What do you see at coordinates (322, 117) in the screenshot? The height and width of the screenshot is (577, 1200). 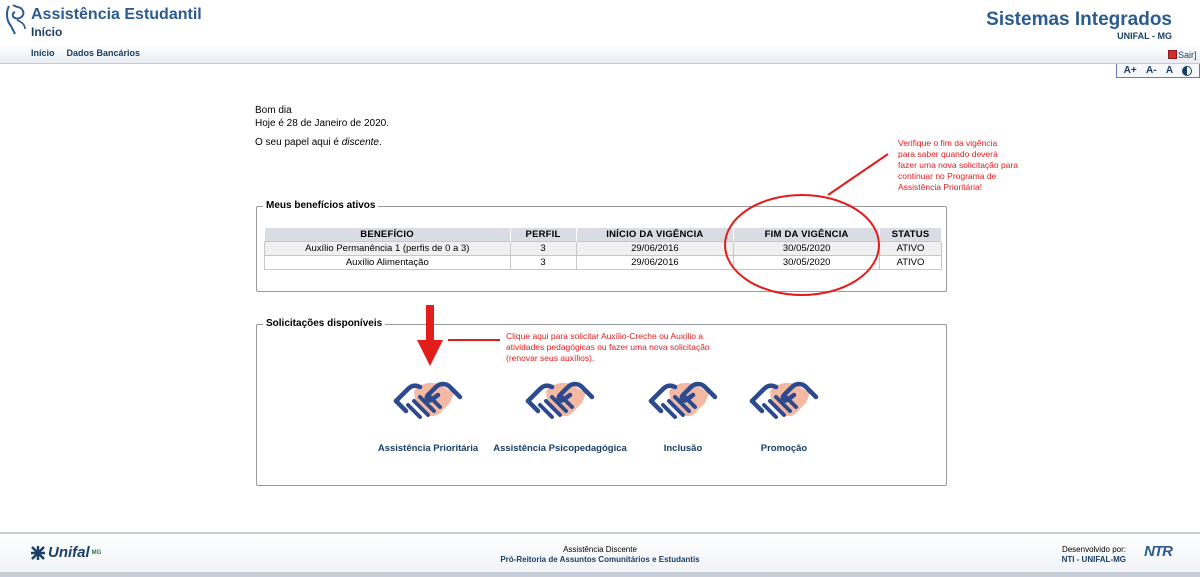 I see `greeting: Bom dia Hoje é 28 de Janeiro de 2020.` at bounding box center [322, 117].